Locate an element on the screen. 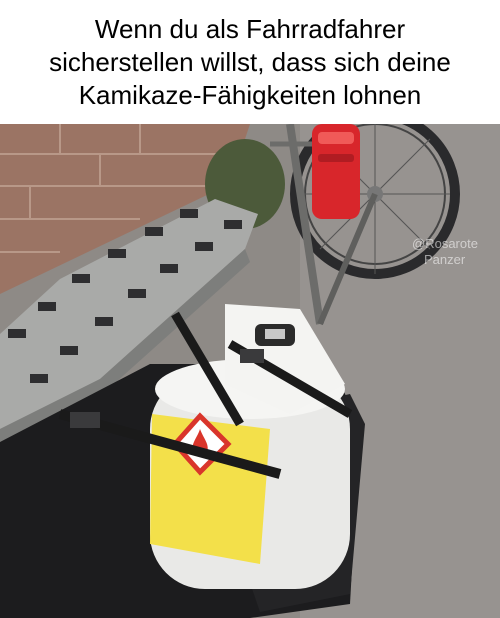 This screenshot has height=618, width=500. red-reflector is located at coordinates (336, 171).